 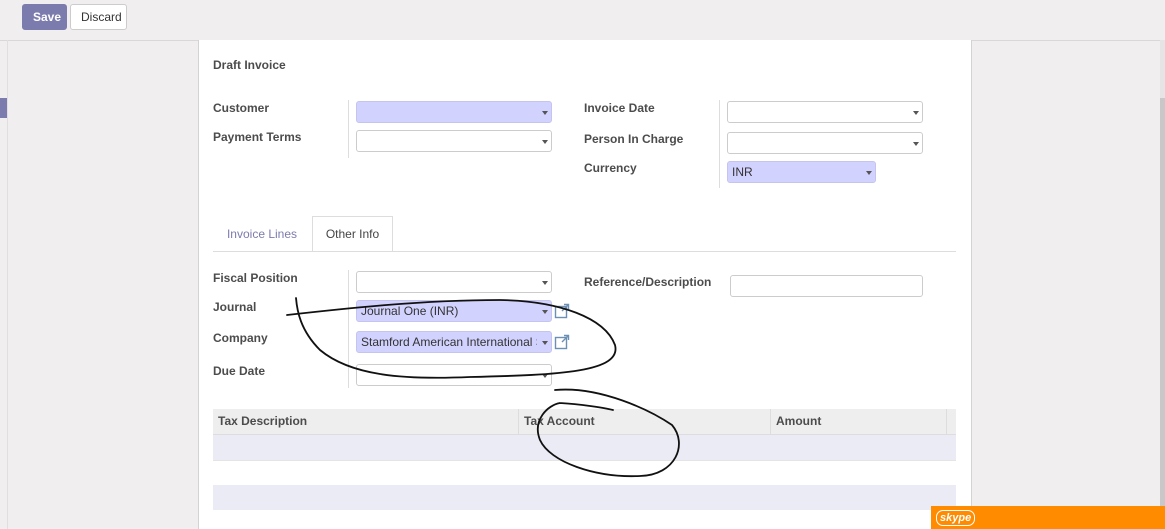 I want to click on skype-logo: skype, so click(x=956, y=518).